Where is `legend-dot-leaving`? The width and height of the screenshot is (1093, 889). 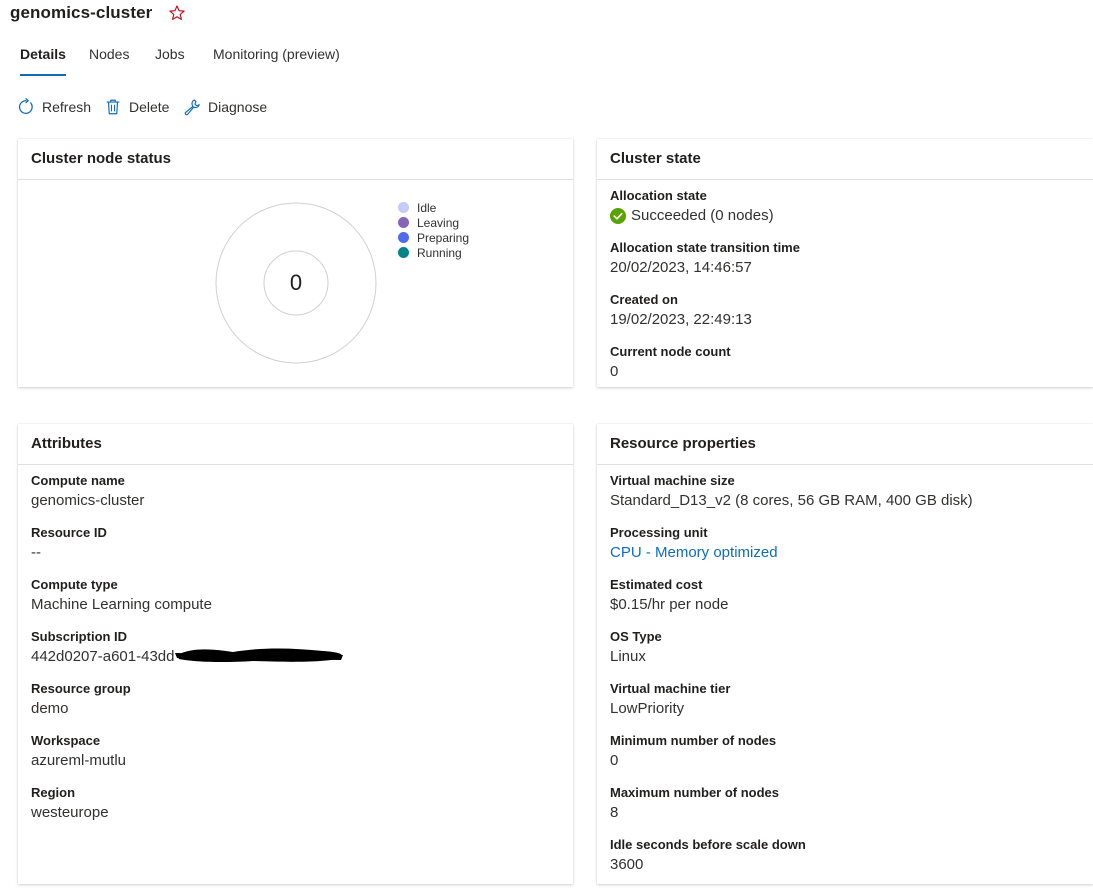 legend-dot-leaving is located at coordinates (403, 222).